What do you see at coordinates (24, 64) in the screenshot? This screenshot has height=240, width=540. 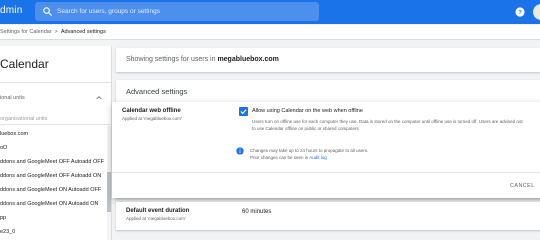 I see `panel-title: Calendar` at bounding box center [24, 64].